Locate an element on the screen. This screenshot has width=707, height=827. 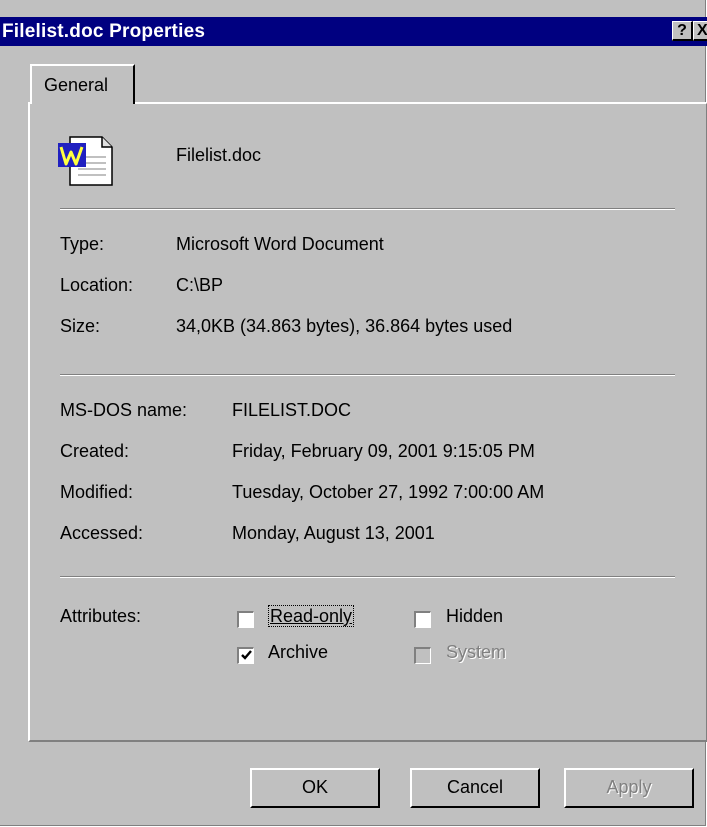
readonly-checkbox is located at coordinates (245, 619).